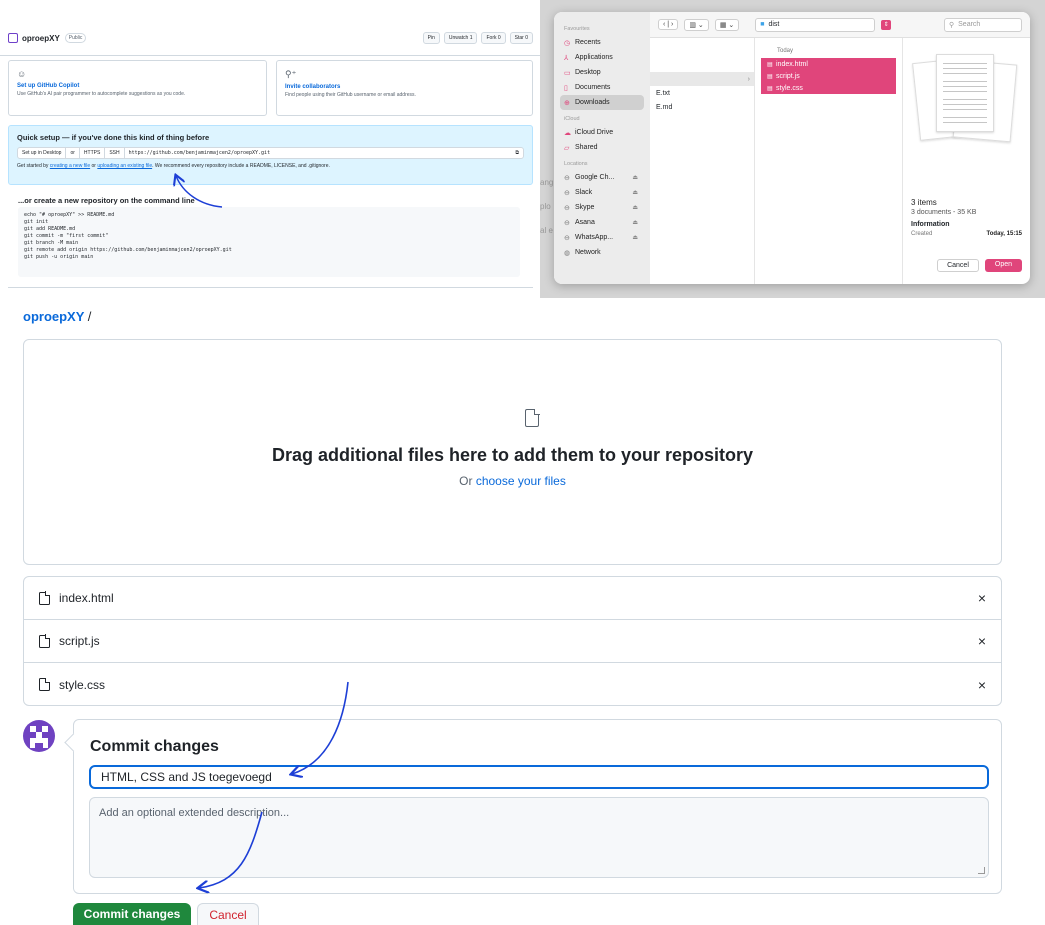 This screenshot has width=1045, height=925. I want to click on icloud-heading: iCloud, so click(572, 119).